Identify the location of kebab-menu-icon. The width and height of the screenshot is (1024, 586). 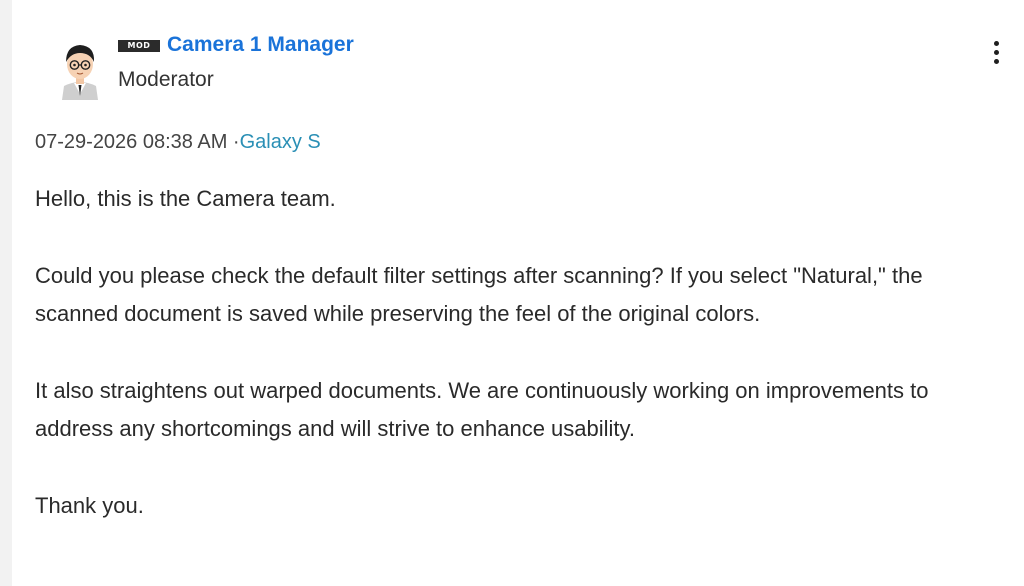
(996, 55).